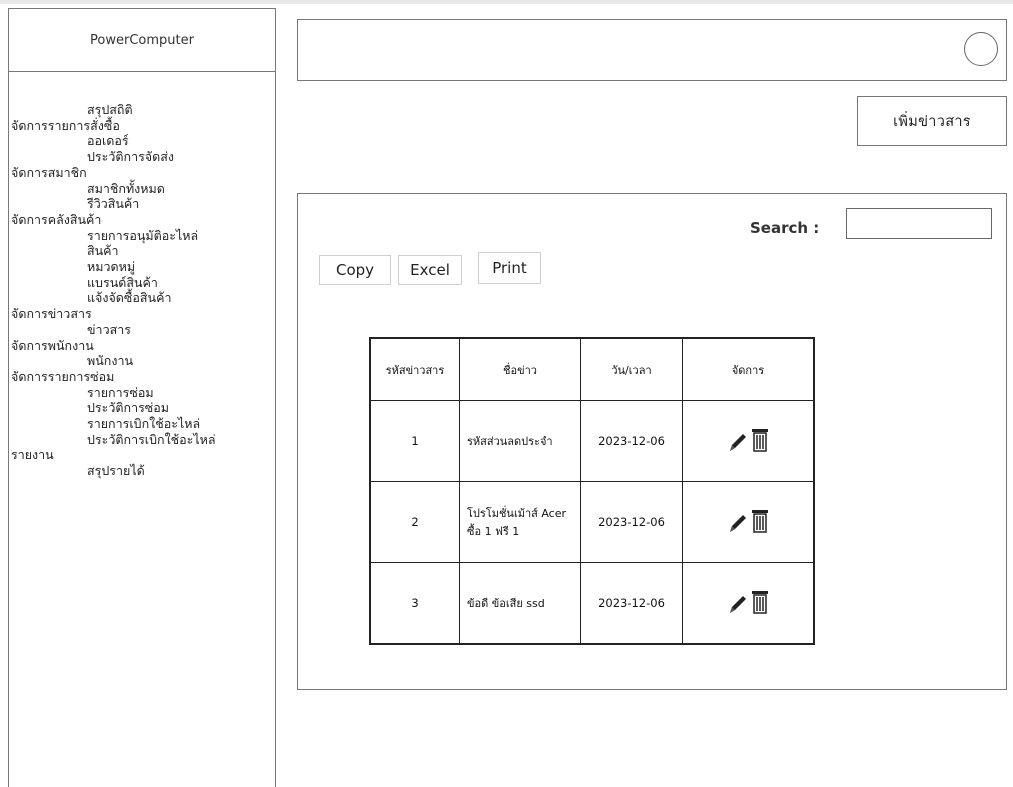 This screenshot has height=787, width=1013. Describe the element at coordinates (506, 2) in the screenshot. I see `window-top-border` at that location.